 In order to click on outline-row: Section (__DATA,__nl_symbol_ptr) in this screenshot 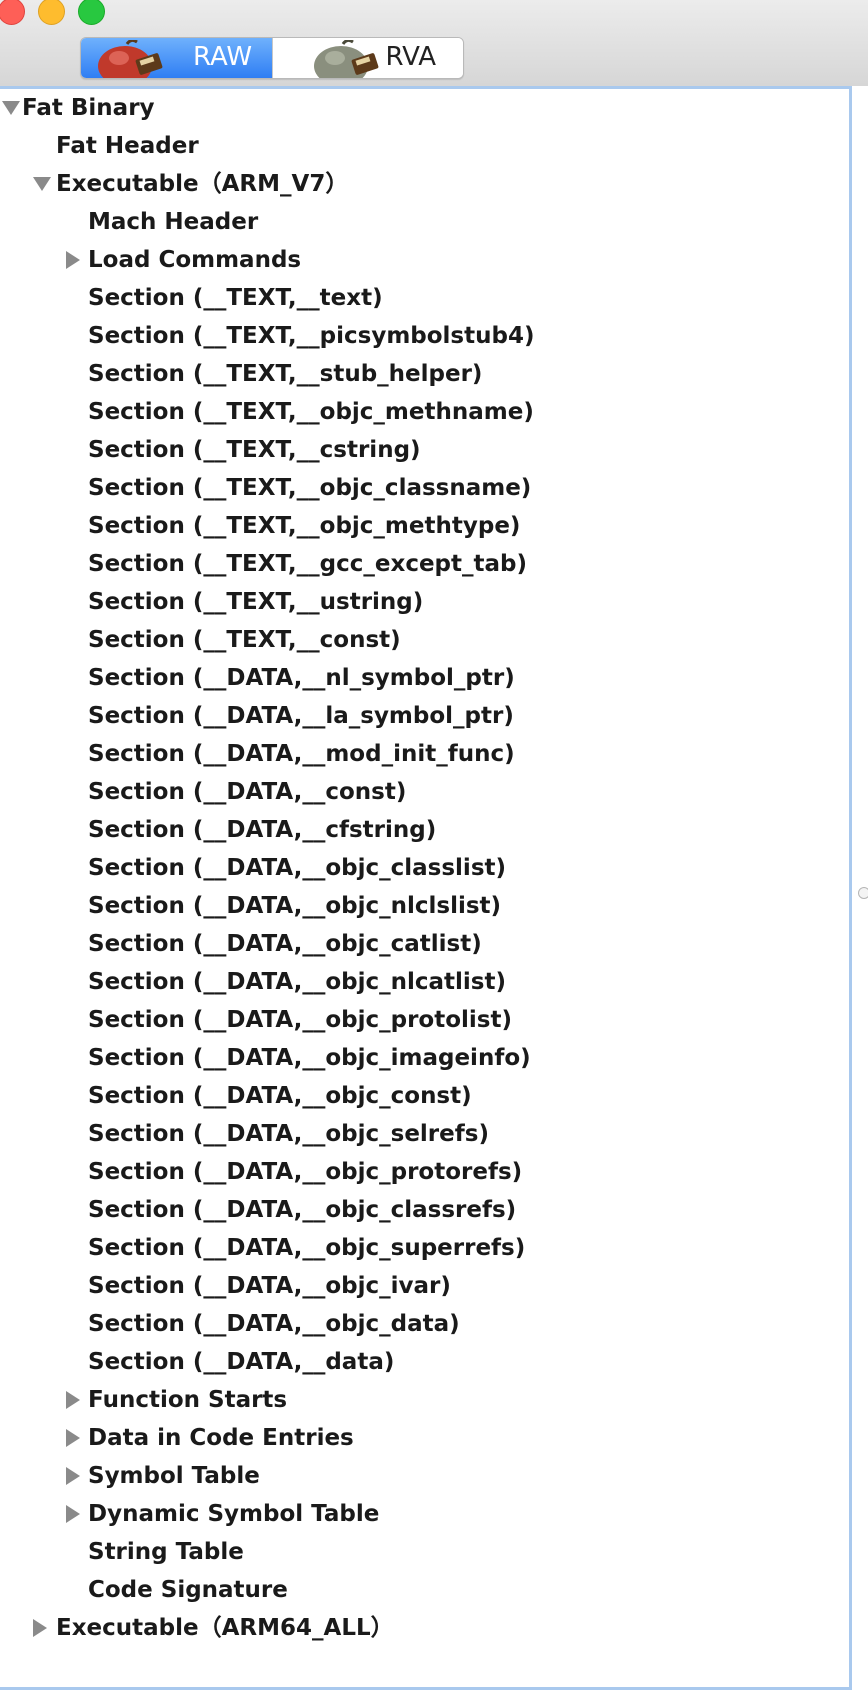, I will do `click(420, 678)`.